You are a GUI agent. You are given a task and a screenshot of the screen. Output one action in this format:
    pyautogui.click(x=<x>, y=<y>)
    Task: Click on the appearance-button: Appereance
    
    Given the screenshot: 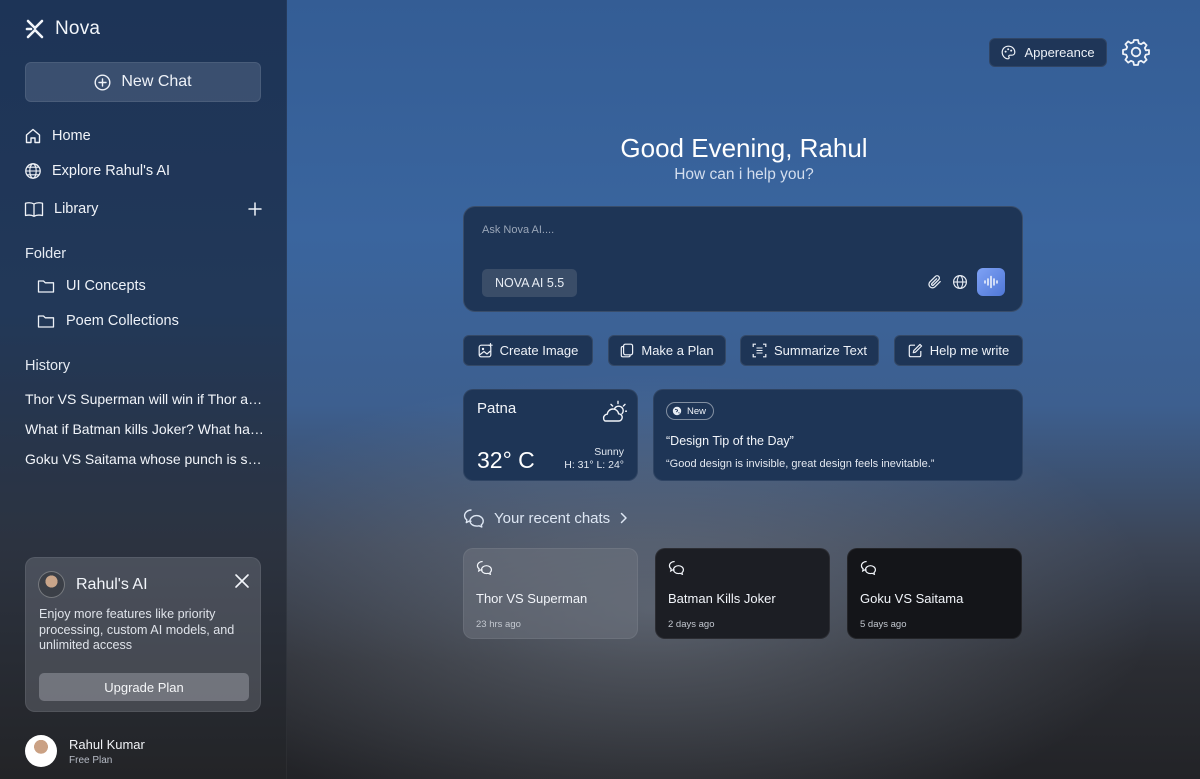 What is the action you would take?
    pyautogui.click(x=1048, y=52)
    